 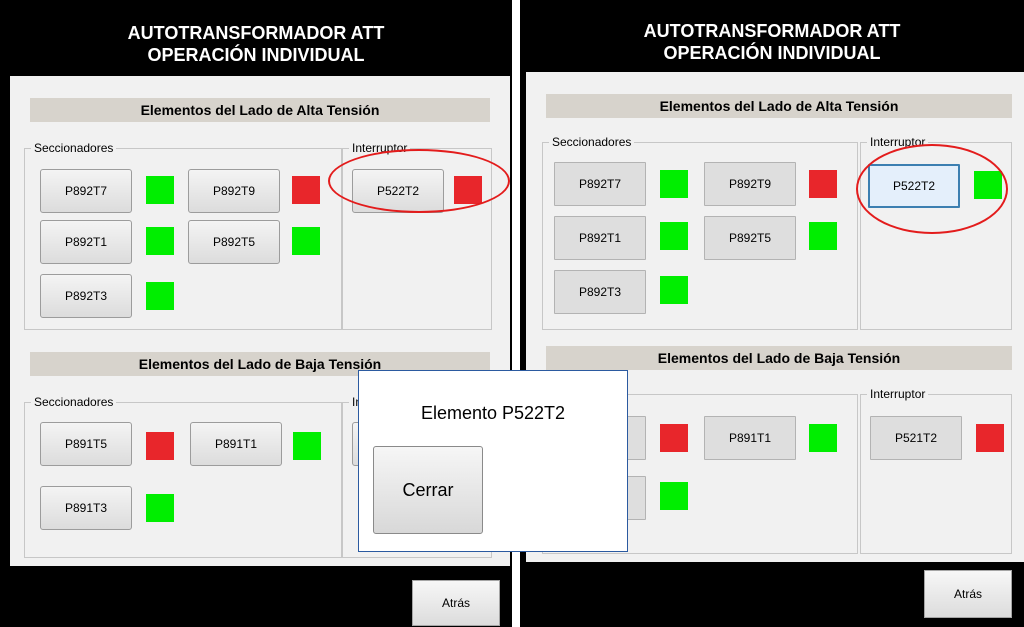 What do you see at coordinates (86, 444) in the screenshot?
I see `seccionador-button-p891t5: P891T5` at bounding box center [86, 444].